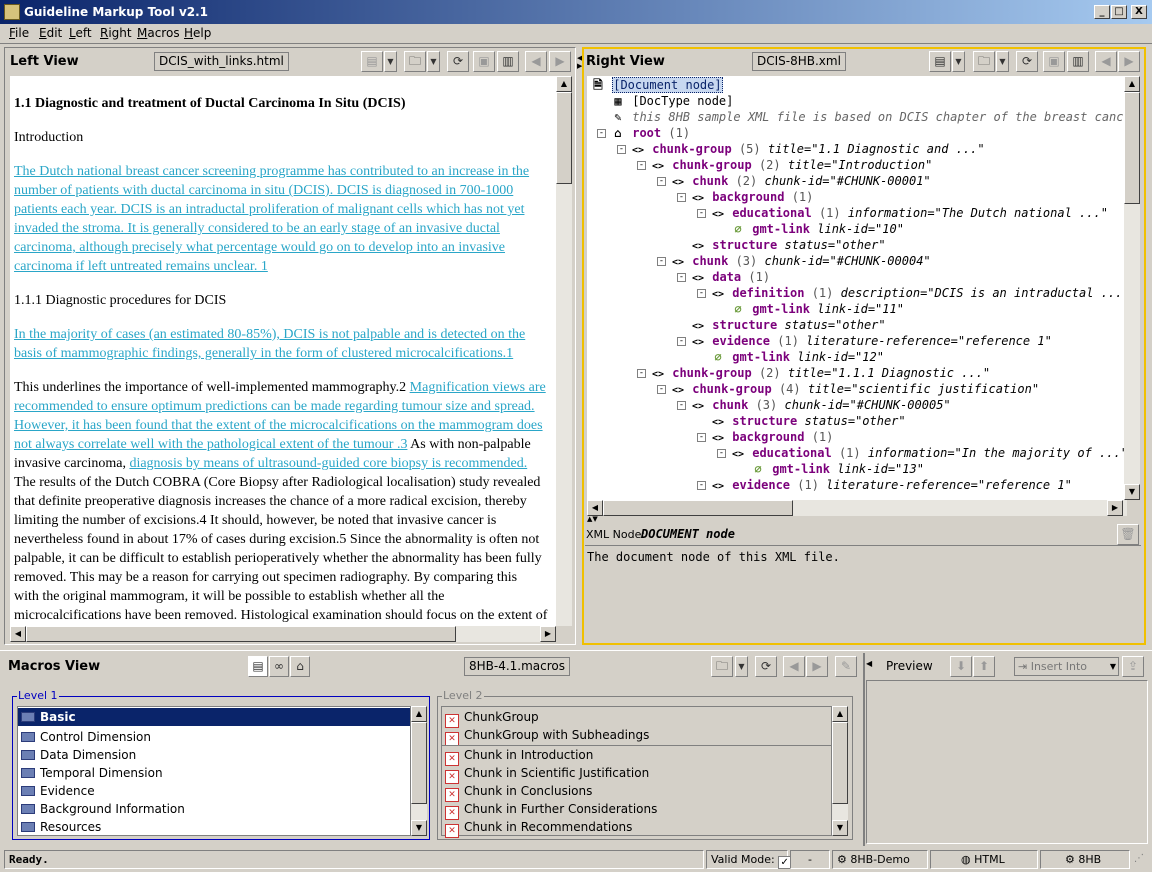 The image size is (1152, 872). Describe the element at coordinates (857, 508) in the screenshot. I see `right-horizontal-scrollbar: ◀ ▶` at that location.